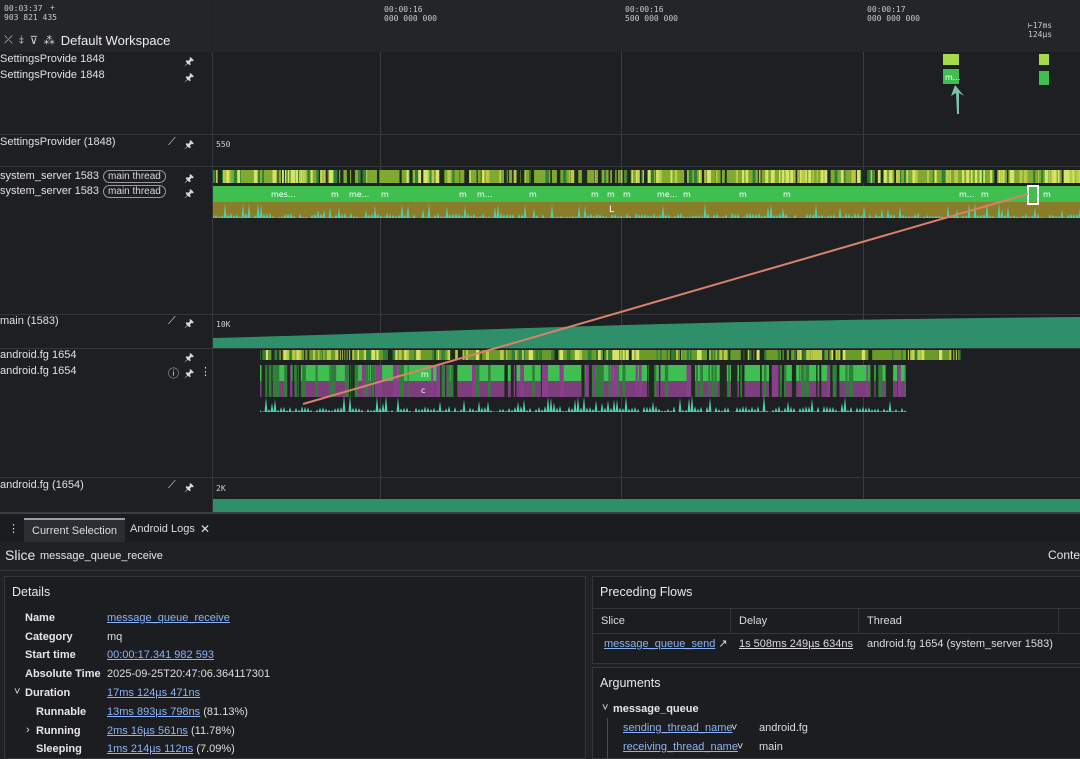 The image size is (1080, 759). What do you see at coordinates (74, 530) in the screenshot?
I see `tab-current-selection: Current Selection` at bounding box center [74, 530].